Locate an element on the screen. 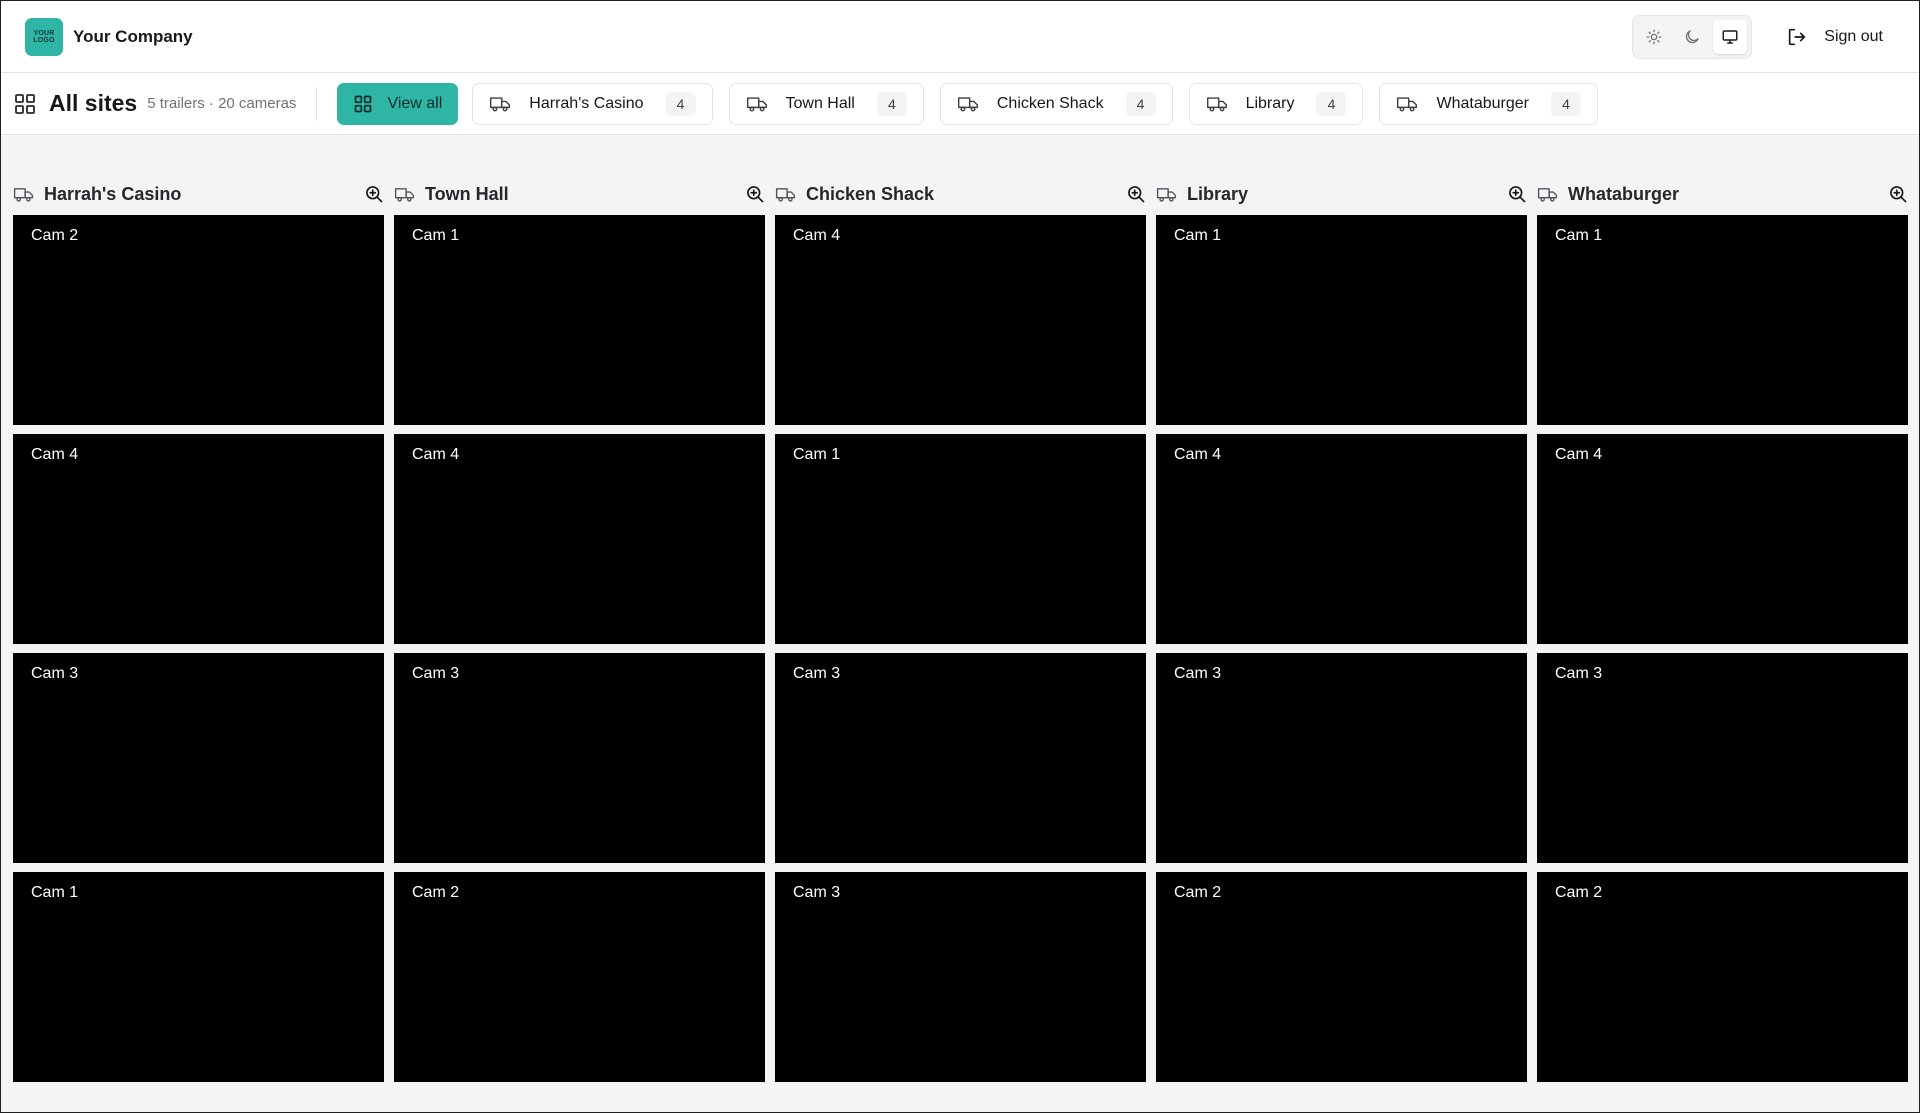 This screenshot has width=1920, height=1113. top-bar: YOUR LOGO Your Company Sign out is located at coordinates (960, 37).